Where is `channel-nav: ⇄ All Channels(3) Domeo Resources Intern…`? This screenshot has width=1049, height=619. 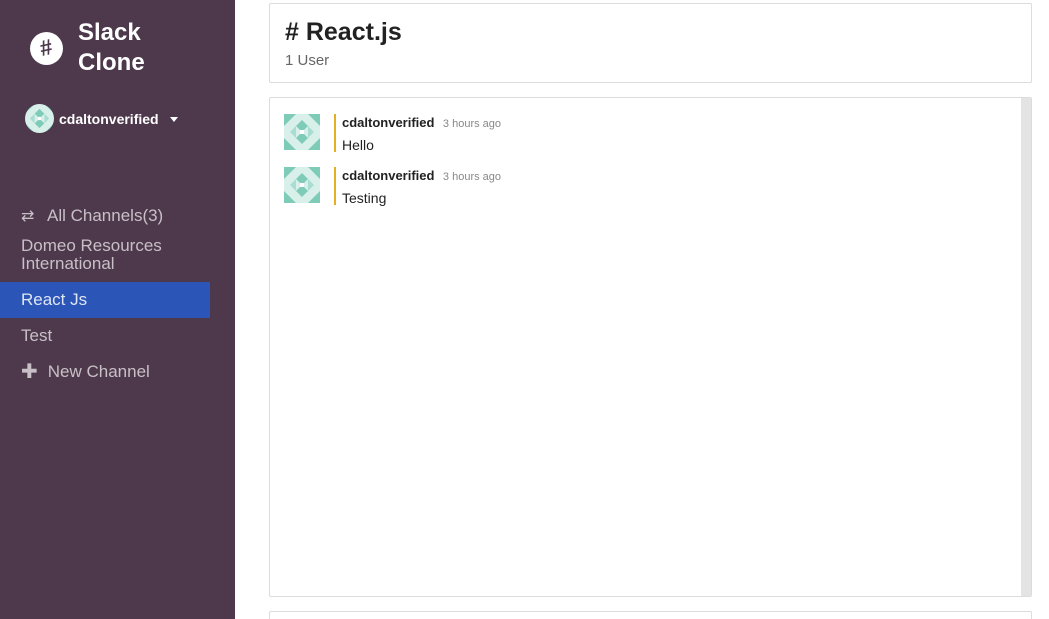 channel-nav: ⇄ All Channels(3) Domeo Resources Intern… is located at coordinates (105, 294).